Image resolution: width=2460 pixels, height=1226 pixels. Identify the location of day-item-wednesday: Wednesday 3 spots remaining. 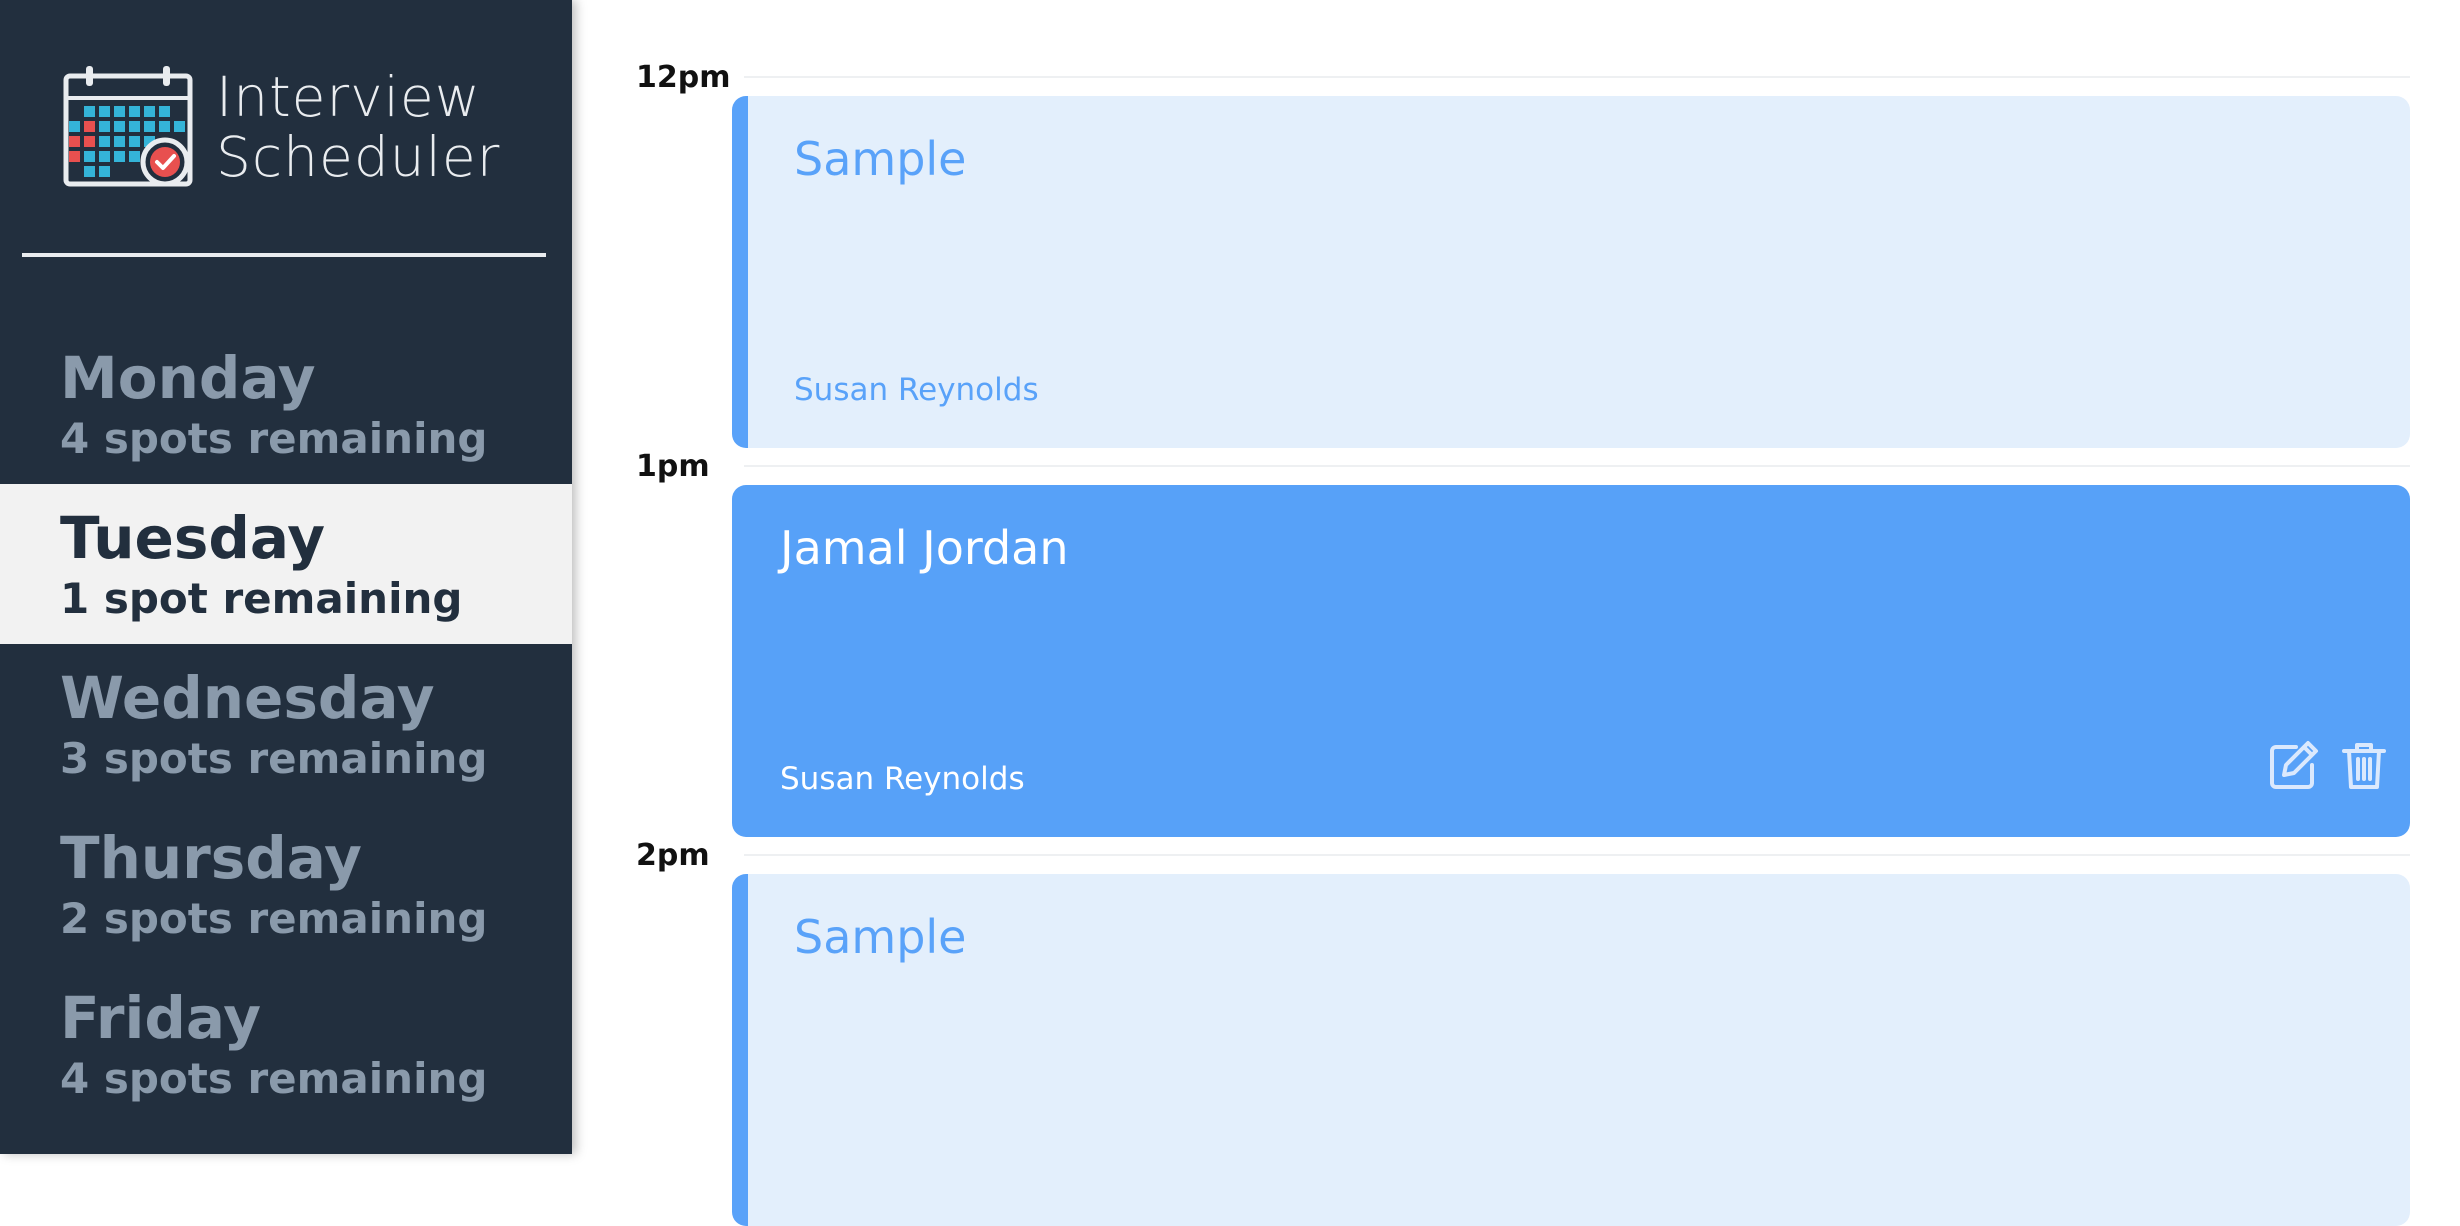
(286, 724).